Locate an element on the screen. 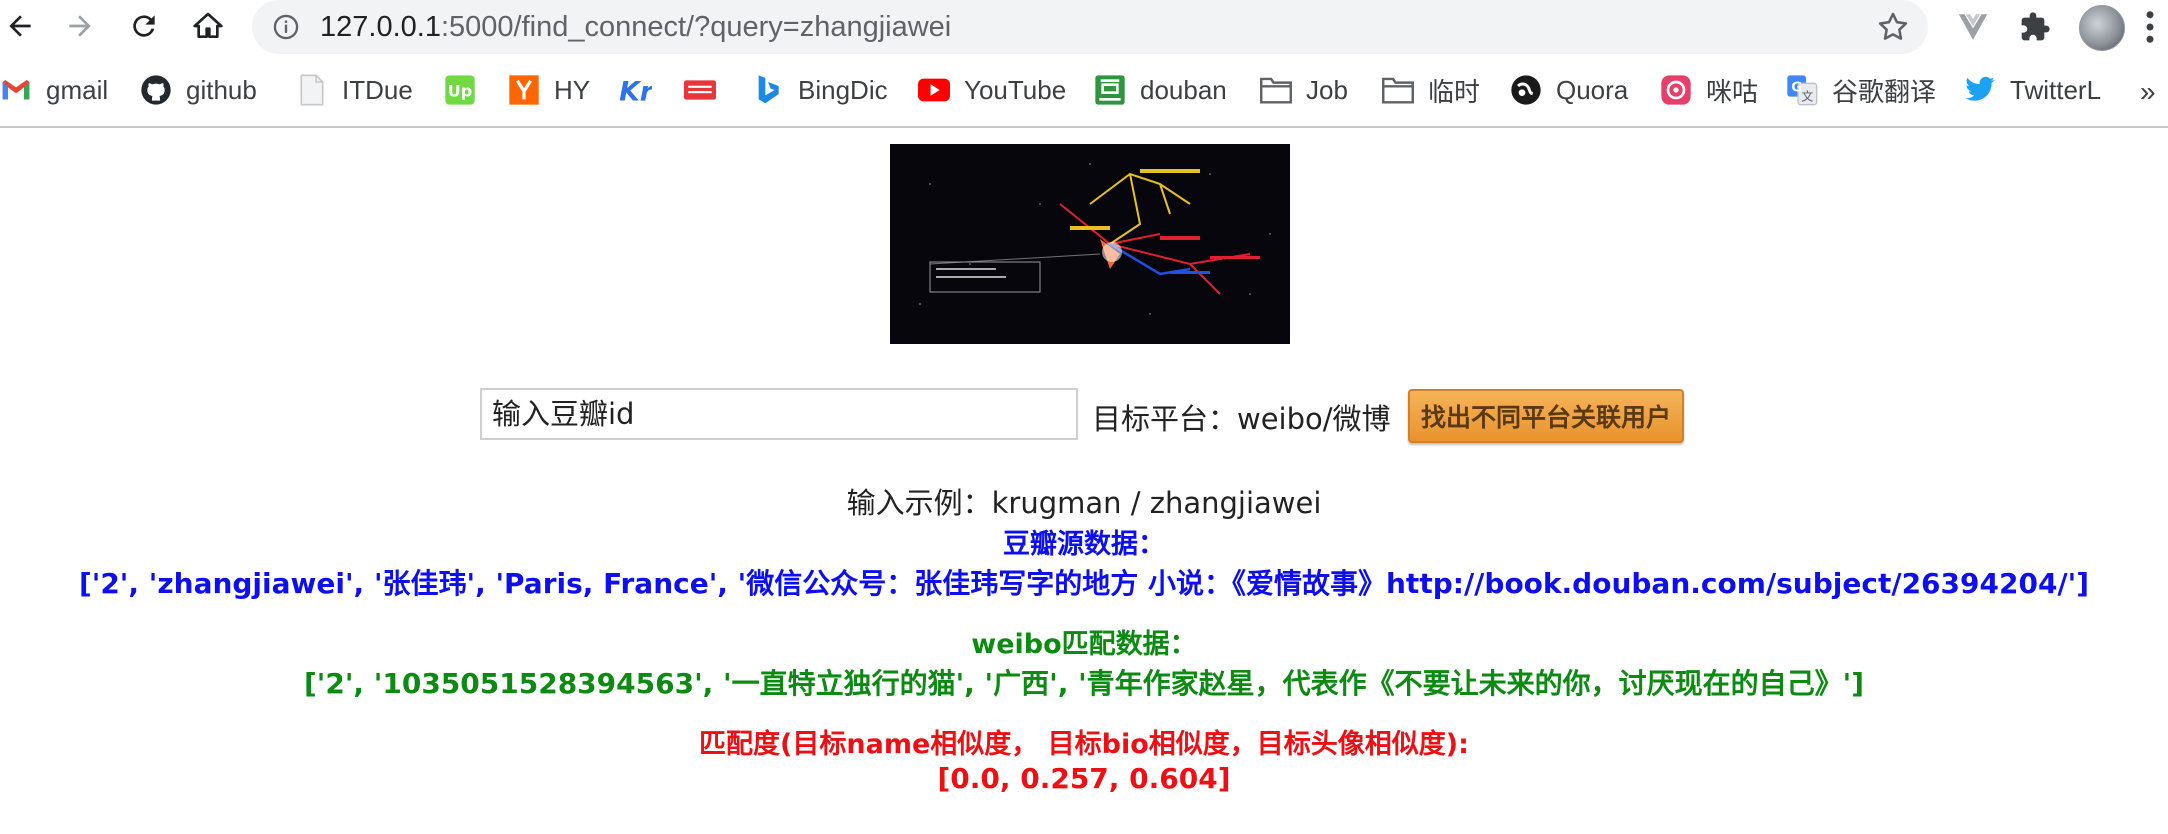  gmail-icon is located at coordinates (16, 90).